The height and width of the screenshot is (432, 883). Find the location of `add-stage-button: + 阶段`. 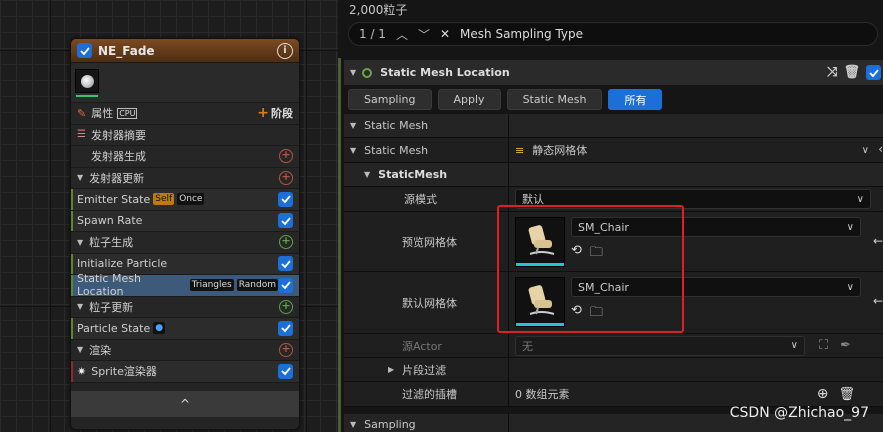

add-stage-button: + 阶段 is located at coordinates (275, 113).